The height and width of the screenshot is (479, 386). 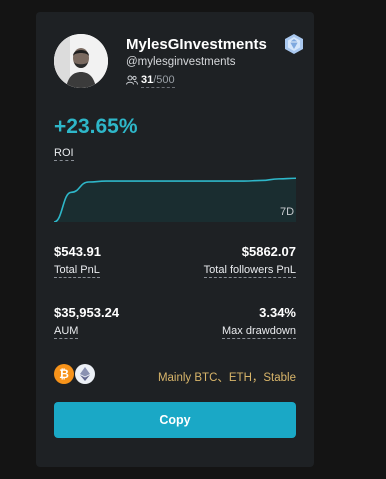 What do you see at coordinates (249, 271) in the screenshot?
I see `total-followers-pnl-label: Total followers PnL` at bounding box center [249, 271].